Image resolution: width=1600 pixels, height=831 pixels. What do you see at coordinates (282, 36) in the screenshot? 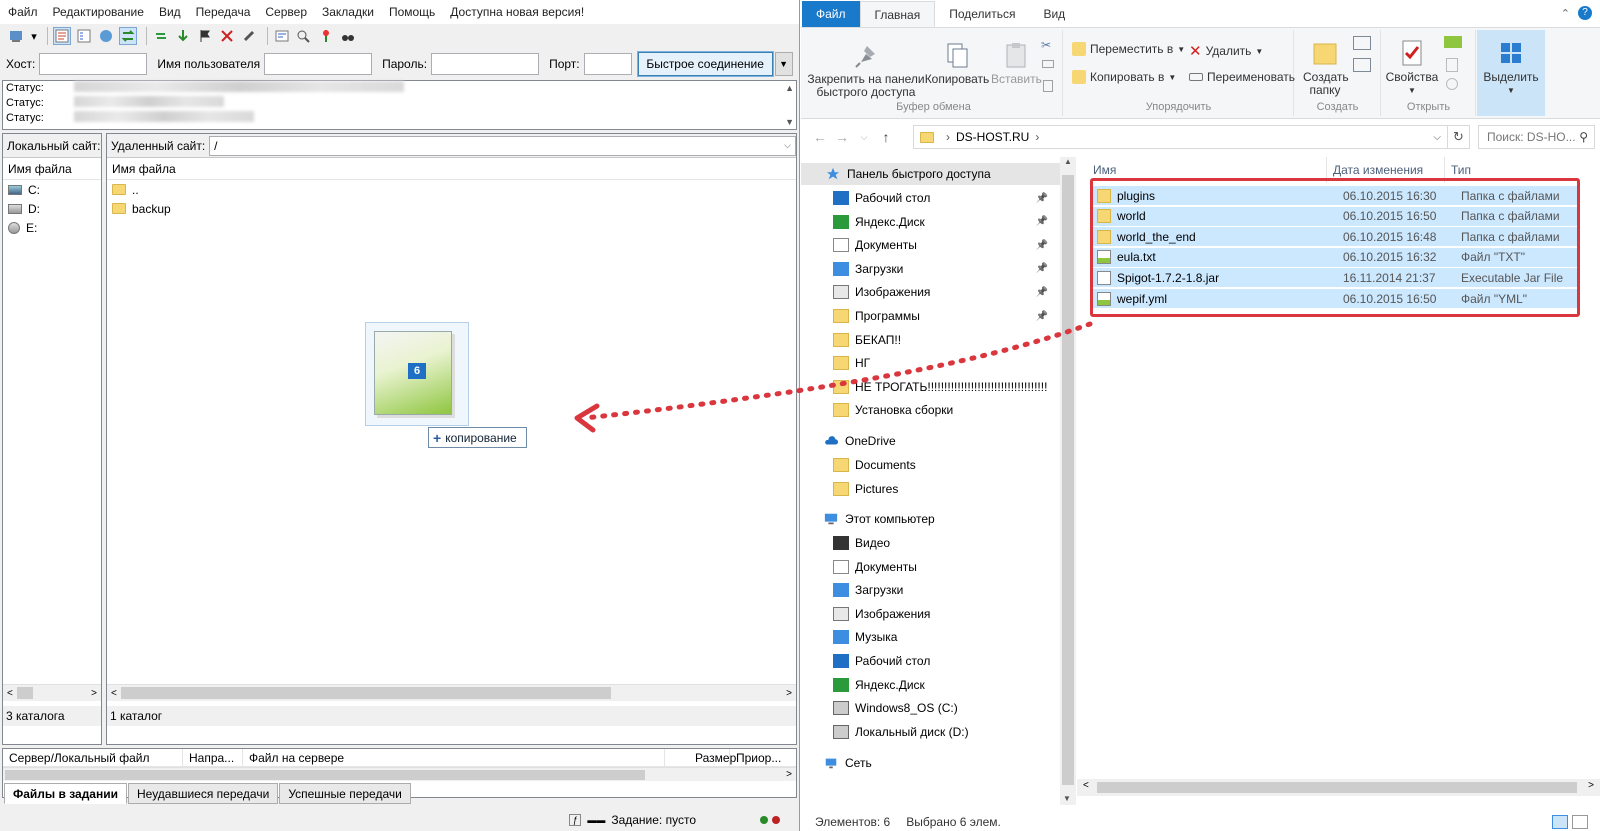
I see `directory-listing-filter-icon` at bounding box center [282, 36].